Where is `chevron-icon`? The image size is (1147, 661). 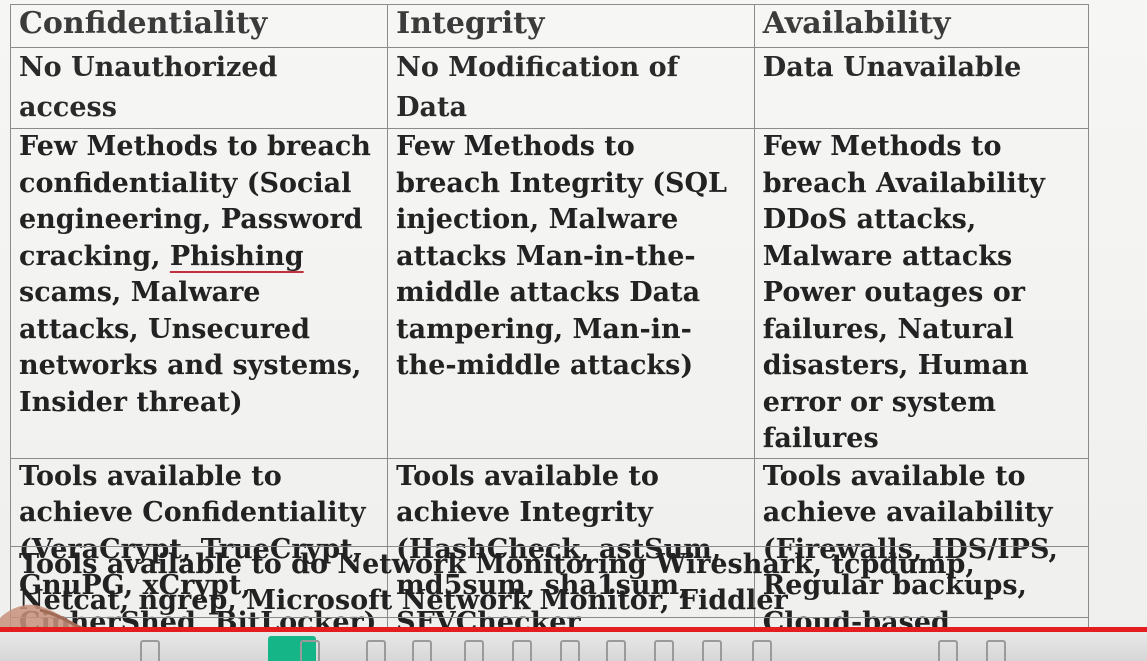
chevron-icon is located at coordinates (150, 650).